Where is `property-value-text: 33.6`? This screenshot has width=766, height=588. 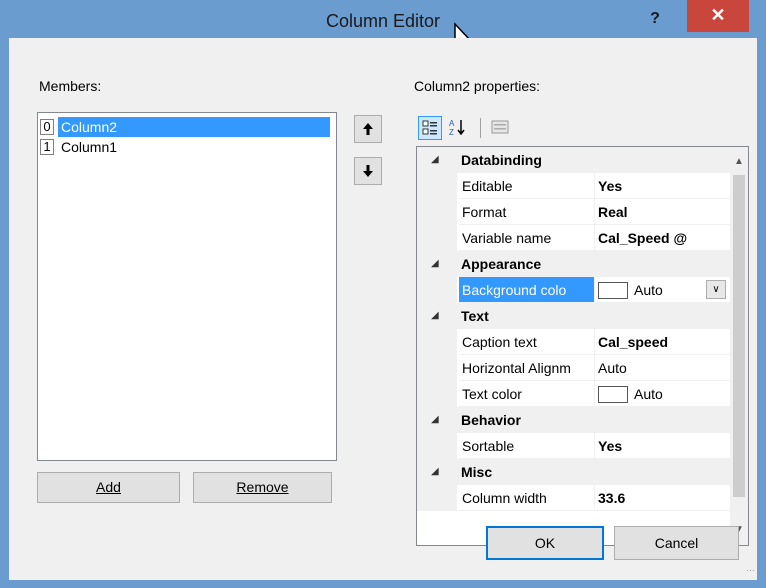
property-value-text: 33.6 is located at coordinates (612, 498).